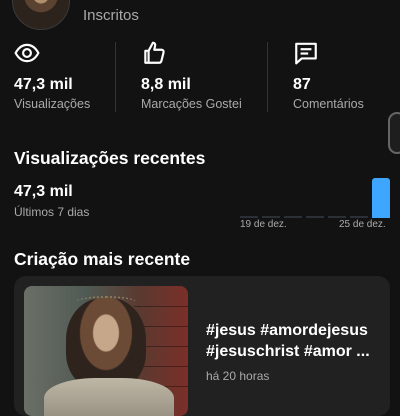  Describe the element at coordinates (43, 84) in the screenshot. I see `stat-views-value: 47,3 mil` at that location.